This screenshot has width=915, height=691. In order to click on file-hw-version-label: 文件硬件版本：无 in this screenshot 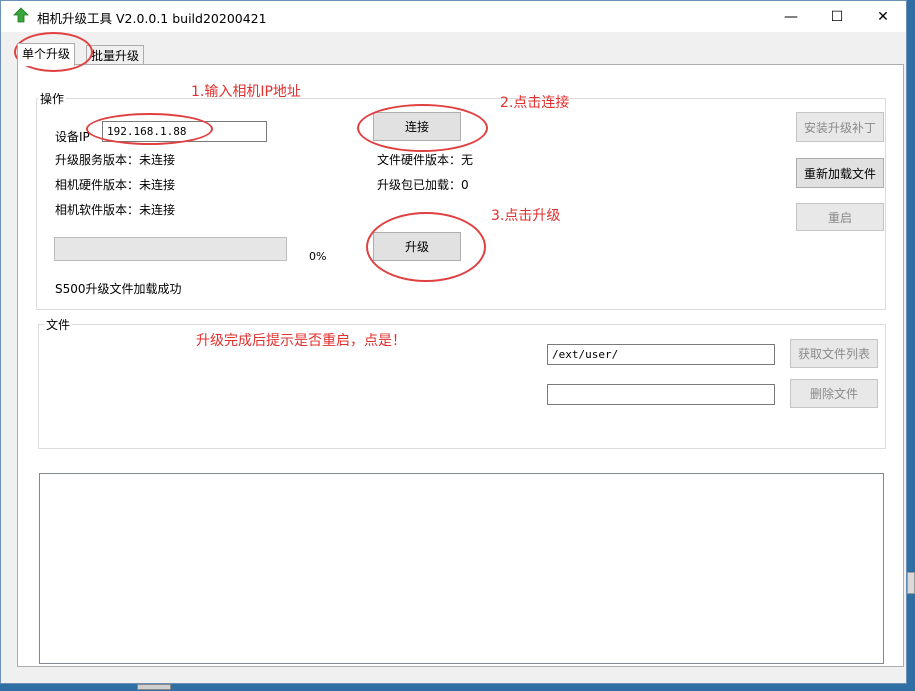, I will do `click(425, 160)`.